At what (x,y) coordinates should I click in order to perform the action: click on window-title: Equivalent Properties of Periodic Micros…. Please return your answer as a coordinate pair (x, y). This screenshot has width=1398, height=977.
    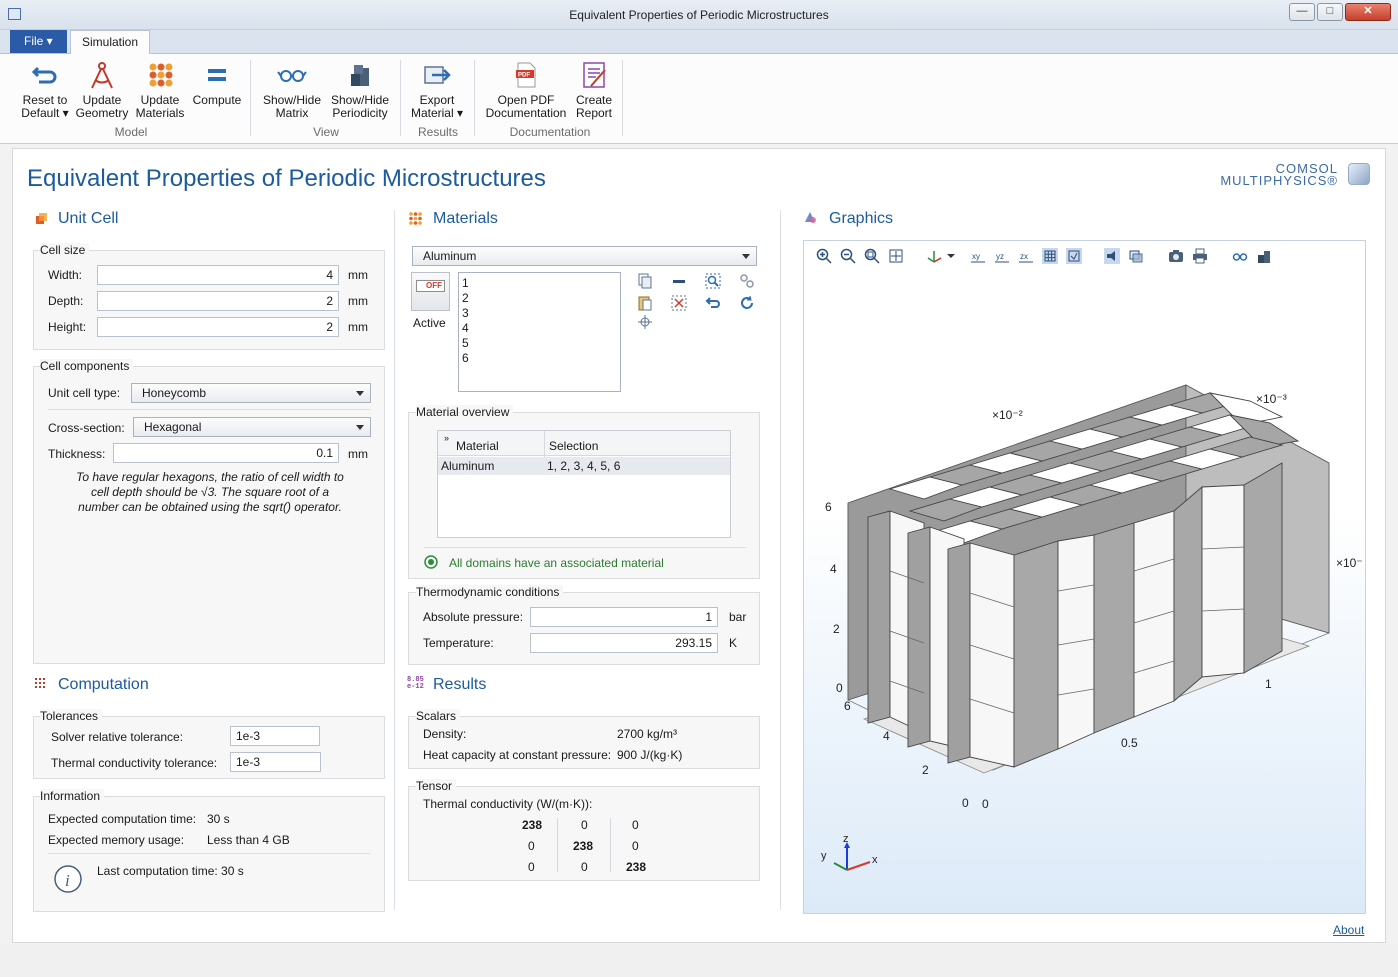
    Looking at the image, I should click on (699, 15).